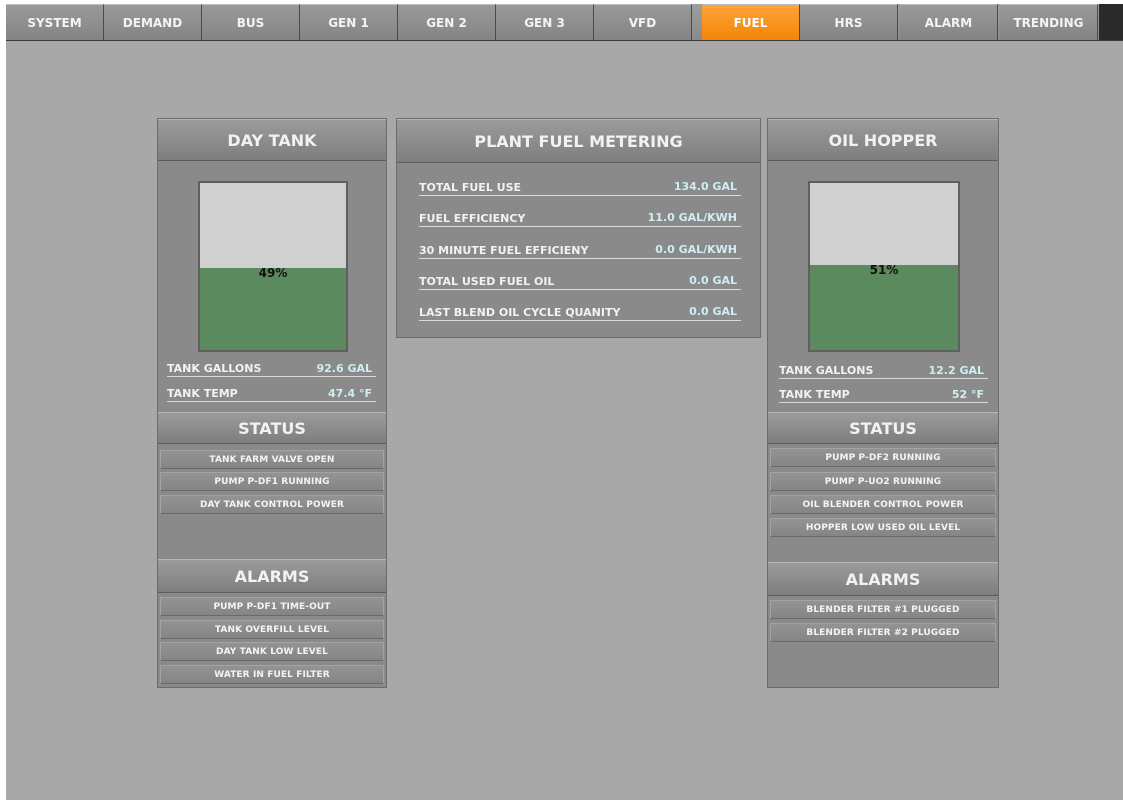  Describe the element at coordinates (692, 217) in the screenshot. I see `metering-value: 11.0 GAL/KWH` at that location.